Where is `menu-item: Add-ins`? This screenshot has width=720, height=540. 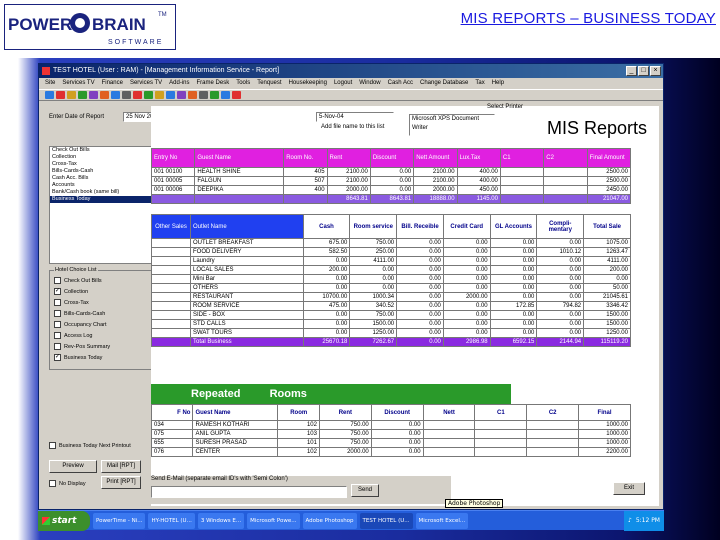
menu-item: Add-ins is located at coordinates (179, 83).